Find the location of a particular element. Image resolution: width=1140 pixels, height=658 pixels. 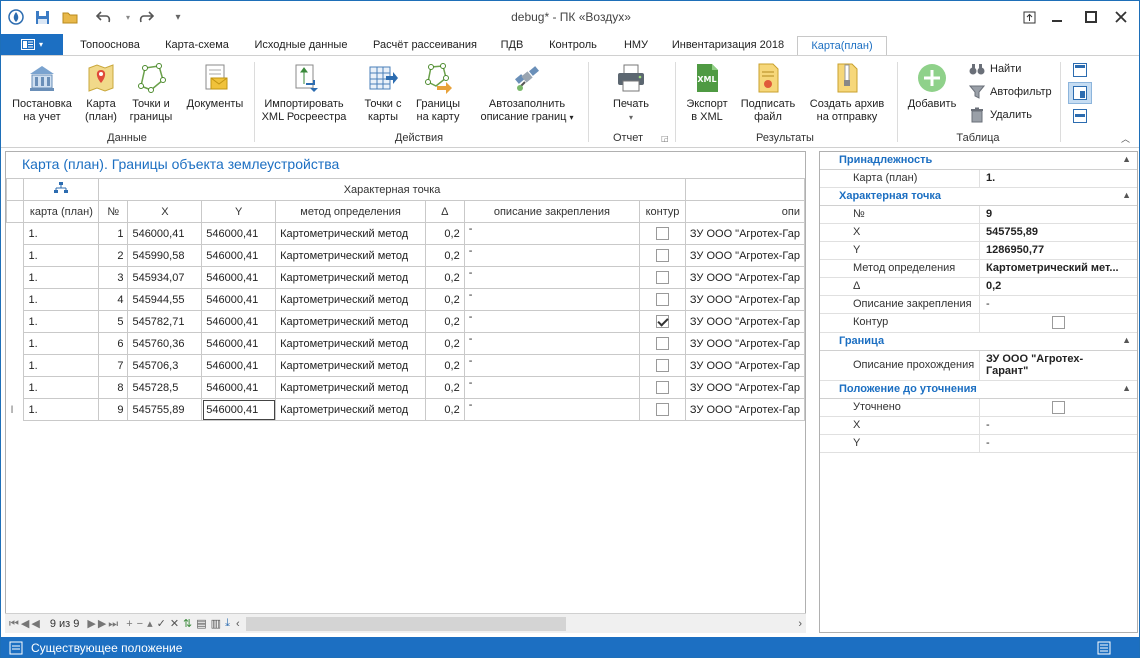

cell-number: 4 is located at coordinates (113, 299).